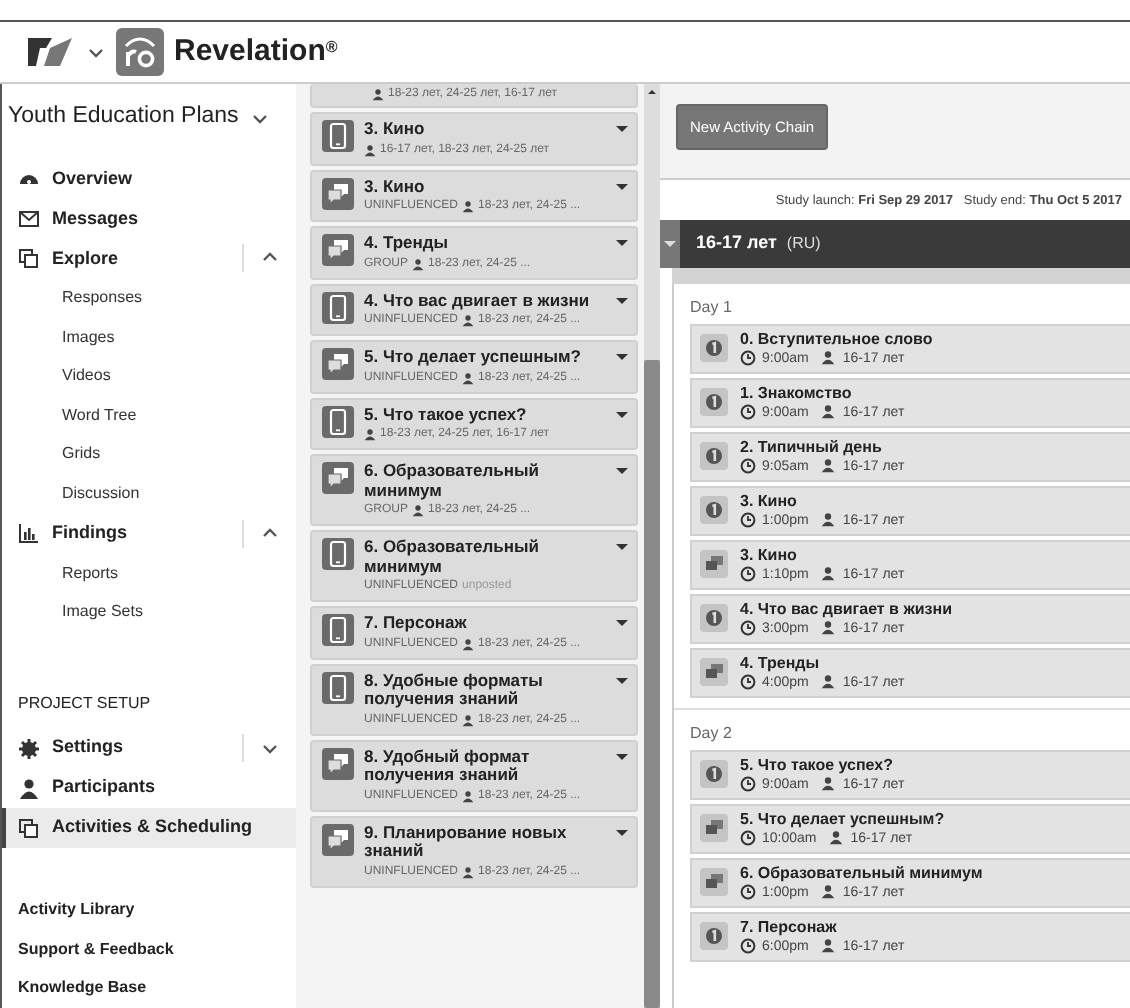 Image resolution: width=1130 pixels, height=1008 pixels. What do you see at coordinates (149, 910) in the screenshot?
I see `footer-link: Activity Library` at bounding box center [149, 910].